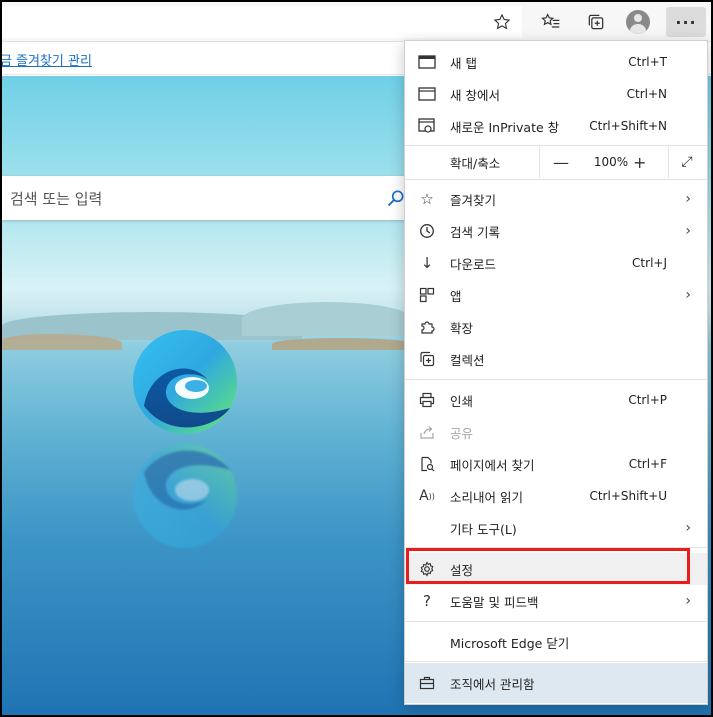 Image resolution: width=713 pixels, height=717 pixels. What do you see at coordinates (396, 198) in the screenshot?
I see `search-icon` at bounding box center [396, 198].